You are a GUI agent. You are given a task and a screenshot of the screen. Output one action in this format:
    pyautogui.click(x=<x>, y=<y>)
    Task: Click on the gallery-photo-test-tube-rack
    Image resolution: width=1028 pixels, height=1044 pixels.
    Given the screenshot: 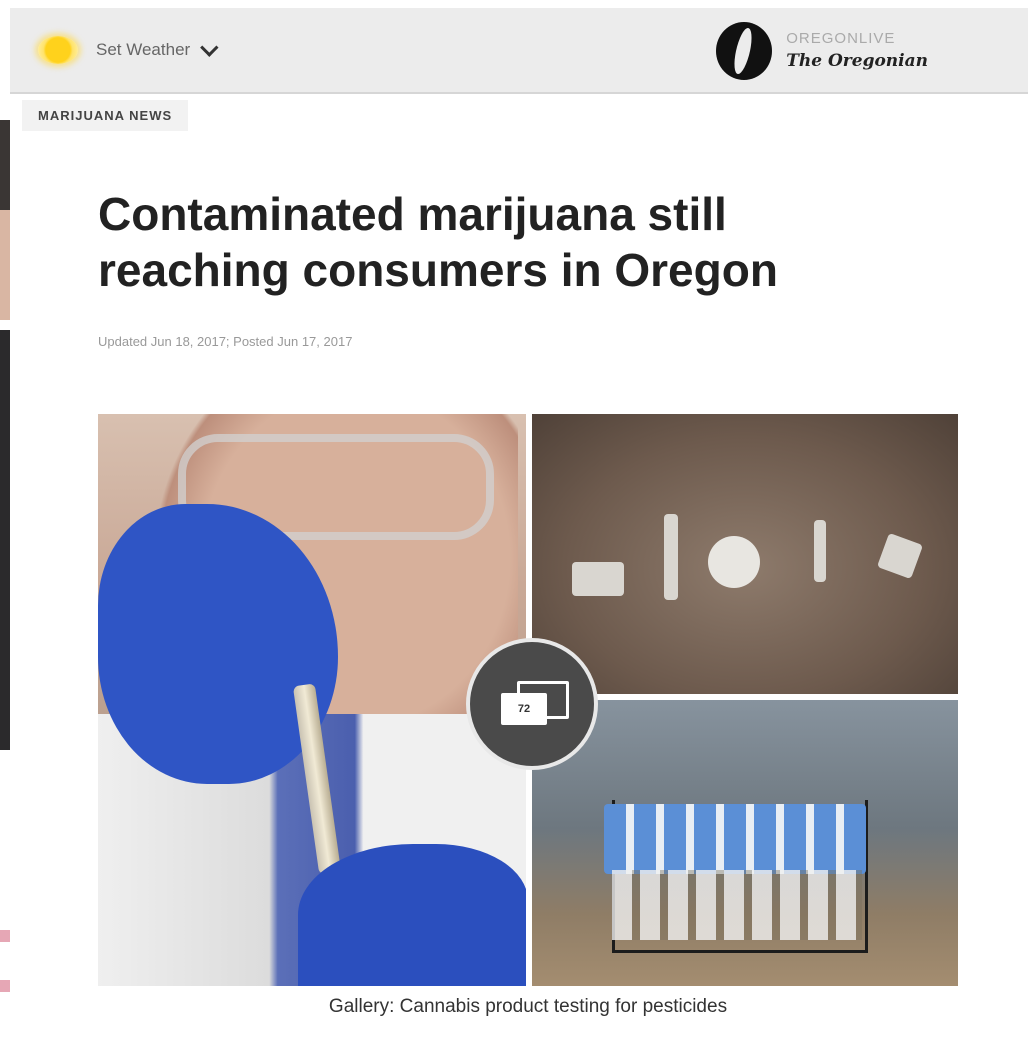 What is the action you would take?
    pyautogui.click(x=745, y=843)
    